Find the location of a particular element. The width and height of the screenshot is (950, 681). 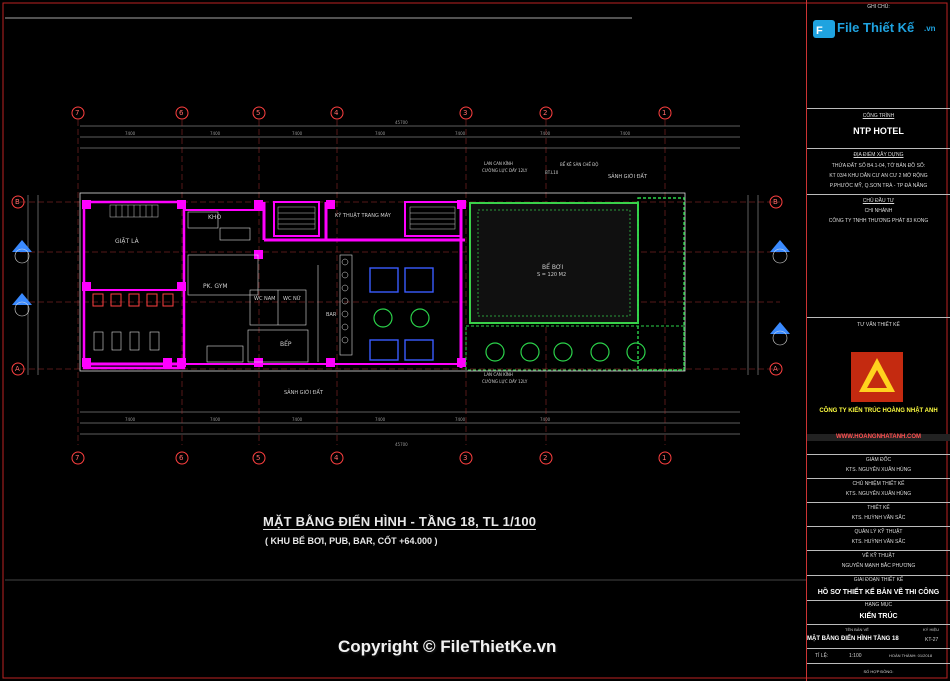

label-be-ke: BỂ KÊ SÀN CHẾ ĐỘ is located at coordinates (579, 164).